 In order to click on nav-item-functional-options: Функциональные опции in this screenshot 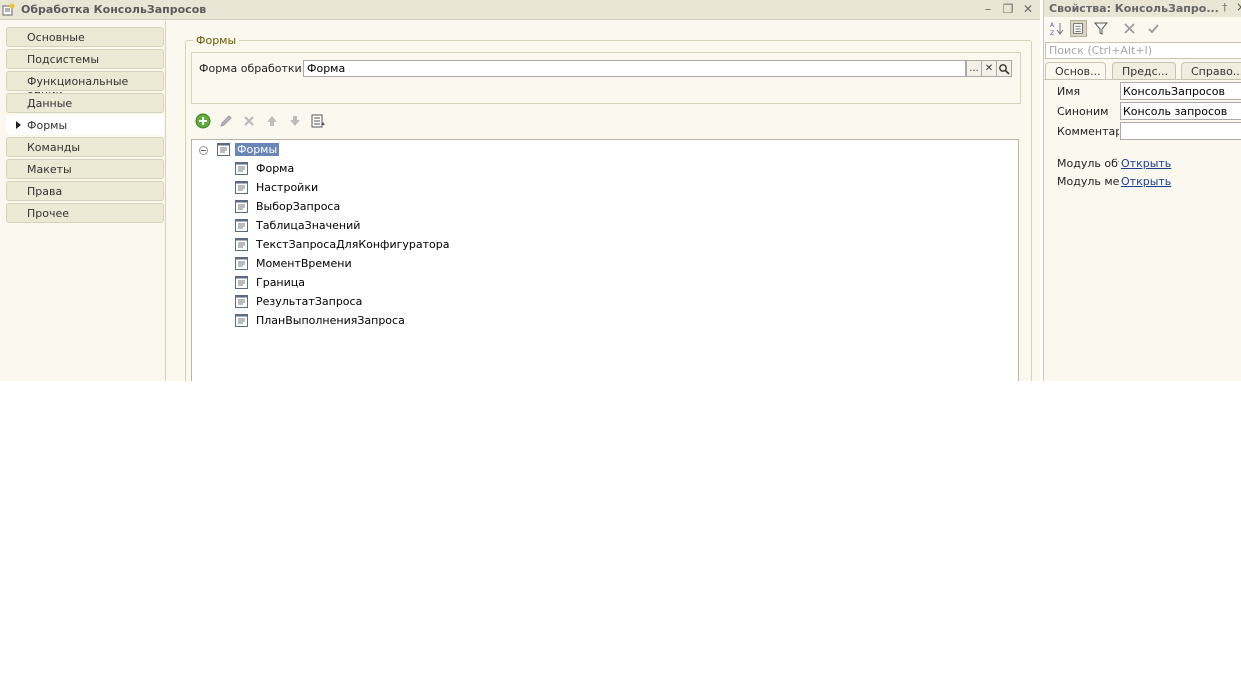, I will do `click(85, 86)`.